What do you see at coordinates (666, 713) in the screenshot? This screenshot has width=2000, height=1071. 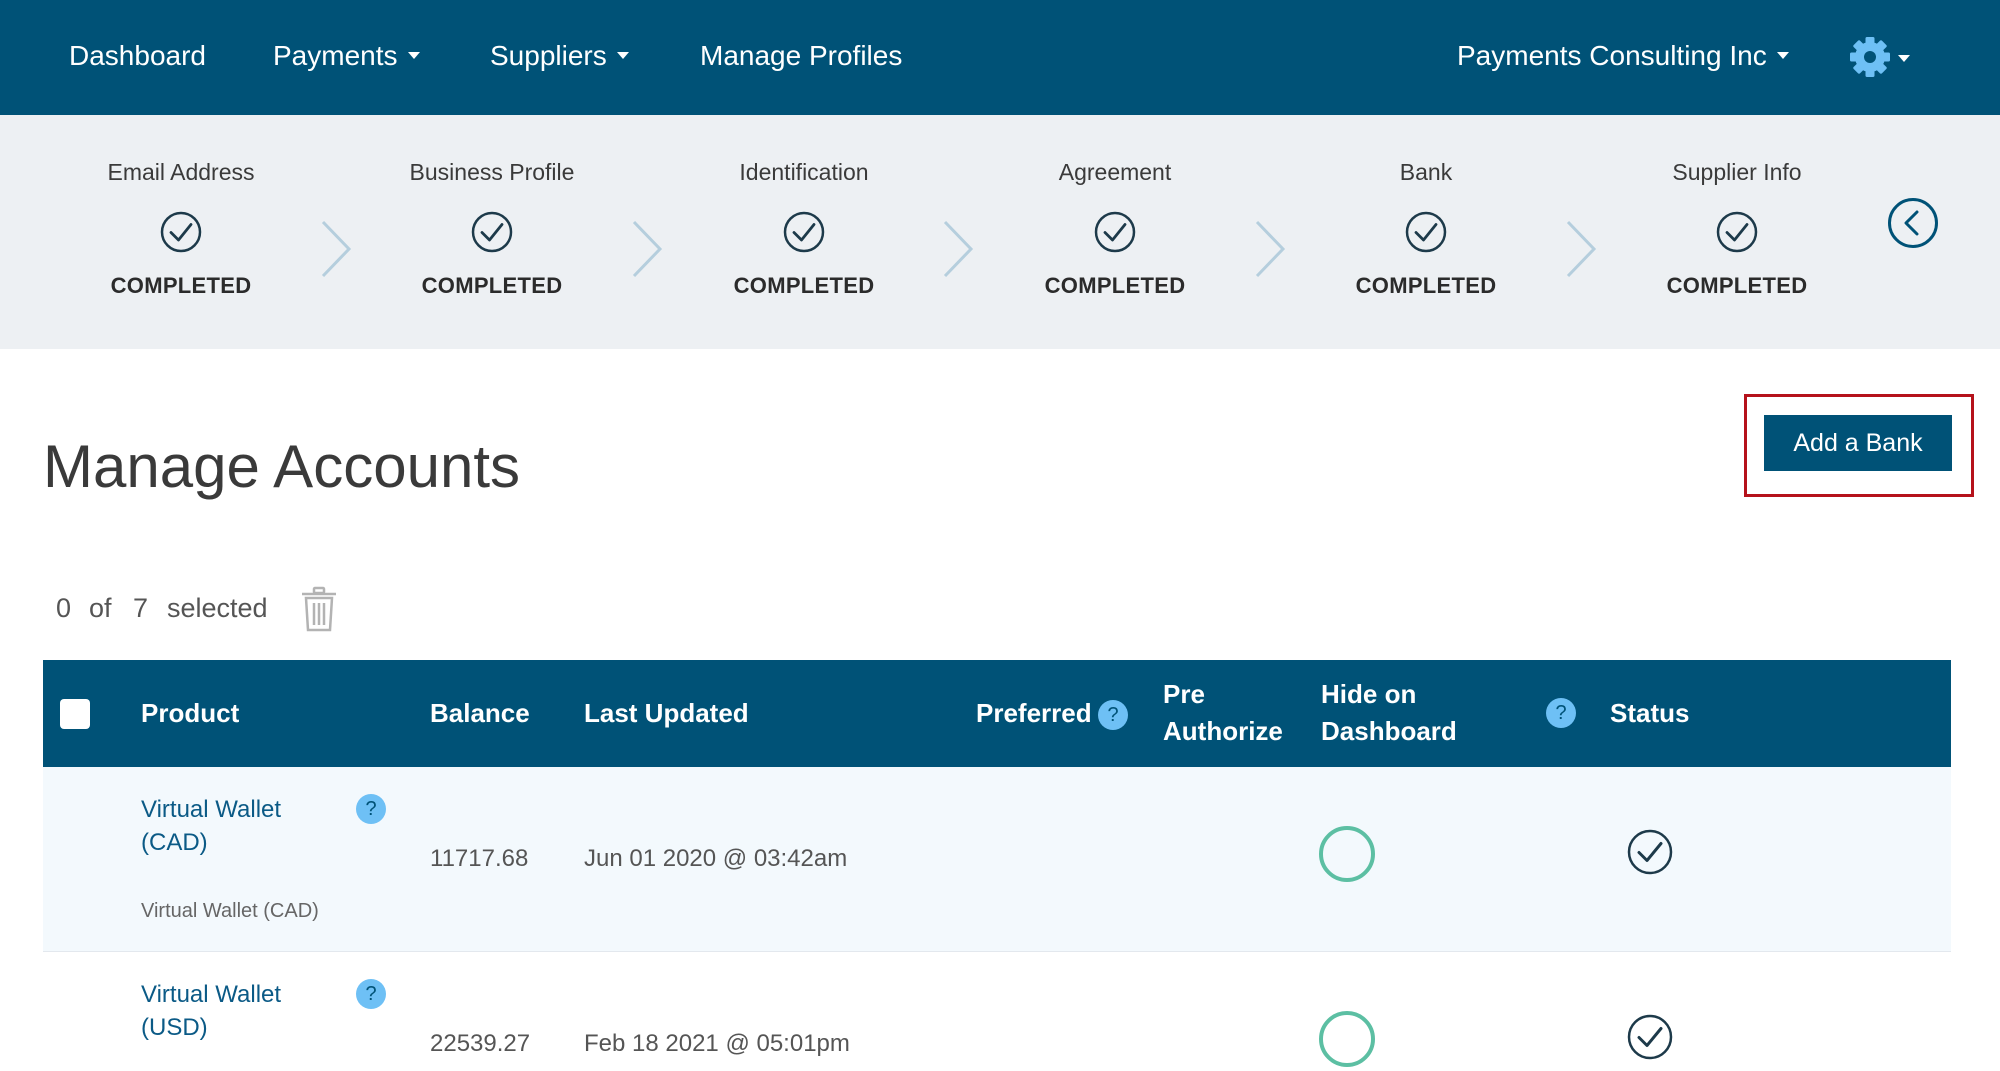 I see `header-last-updated: Last Updated` at bounding box center [666, 713].